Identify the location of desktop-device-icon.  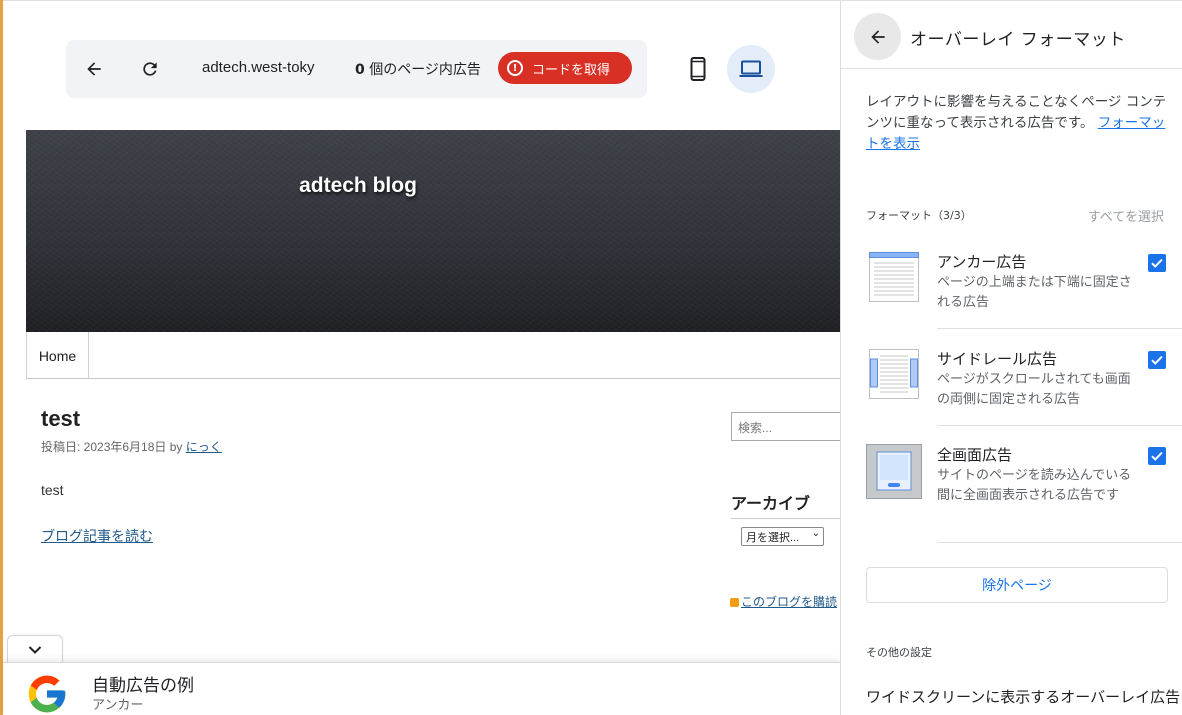
(751, 69).